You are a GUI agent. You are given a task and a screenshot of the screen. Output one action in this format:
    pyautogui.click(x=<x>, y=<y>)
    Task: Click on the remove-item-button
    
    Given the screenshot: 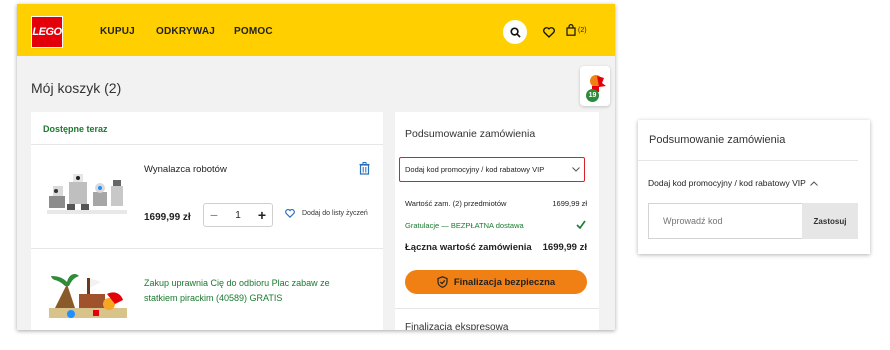 What is the action you would take?
    pyautogui.click(x=364, y=171)
    